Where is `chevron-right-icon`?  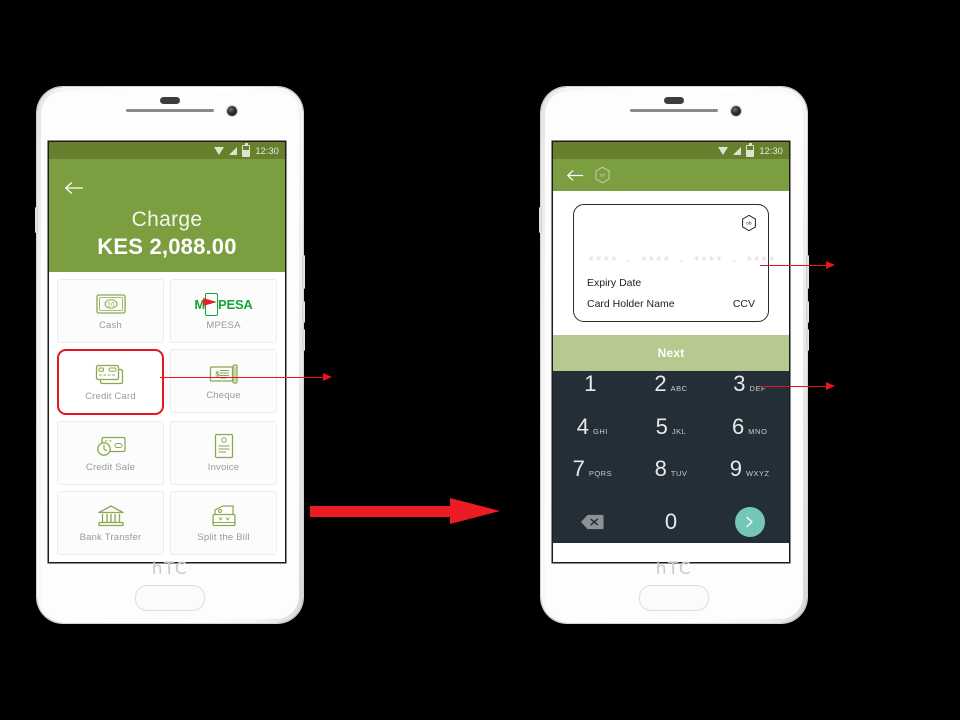 chevron-right-icon is located at coordinates (749, 521).